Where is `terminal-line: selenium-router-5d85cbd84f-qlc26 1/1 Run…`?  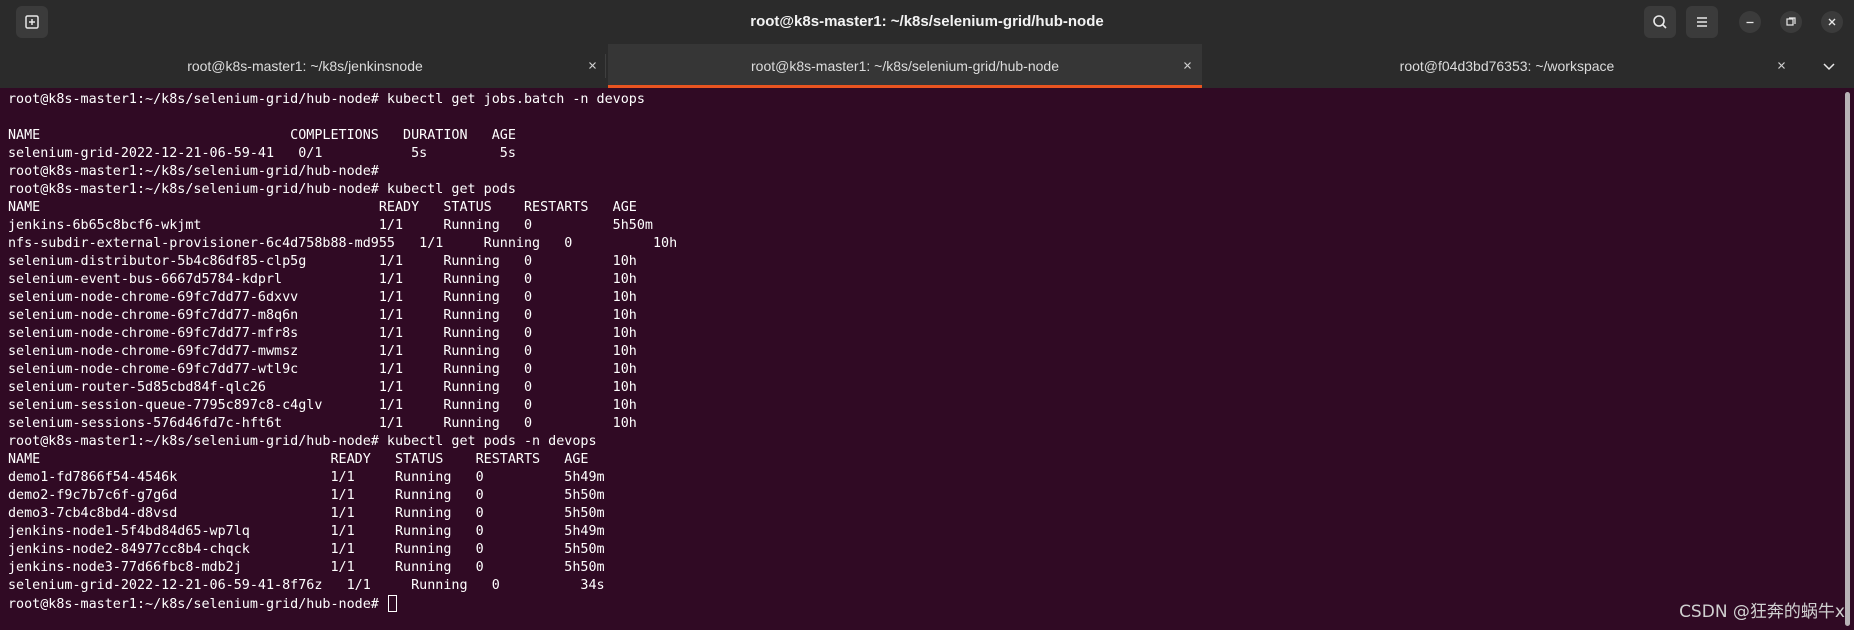 terminal-line: selenium-router-5d85cbd84f-qlc26 1/1 Run… is located at coordinates (322, 387).